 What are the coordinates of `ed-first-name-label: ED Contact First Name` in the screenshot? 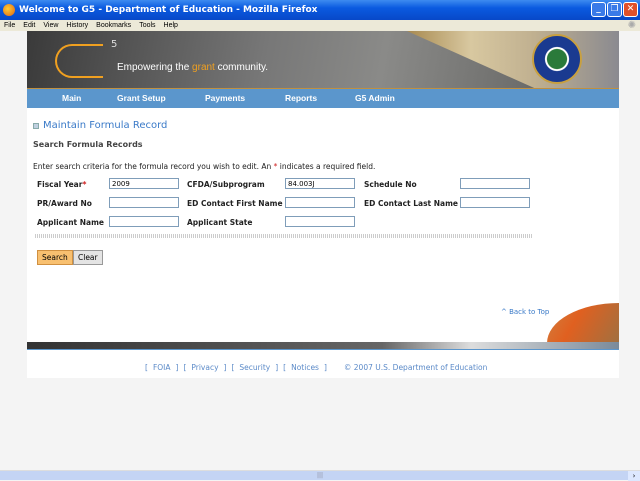 It's located at (235, 203).